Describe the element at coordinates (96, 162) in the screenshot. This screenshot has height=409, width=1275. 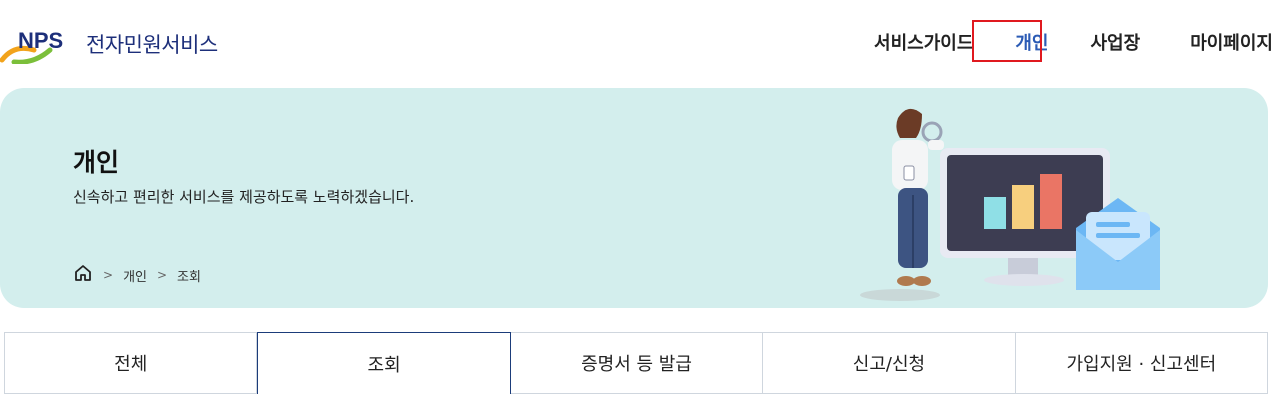
I see `page-title: 개인` at that location.